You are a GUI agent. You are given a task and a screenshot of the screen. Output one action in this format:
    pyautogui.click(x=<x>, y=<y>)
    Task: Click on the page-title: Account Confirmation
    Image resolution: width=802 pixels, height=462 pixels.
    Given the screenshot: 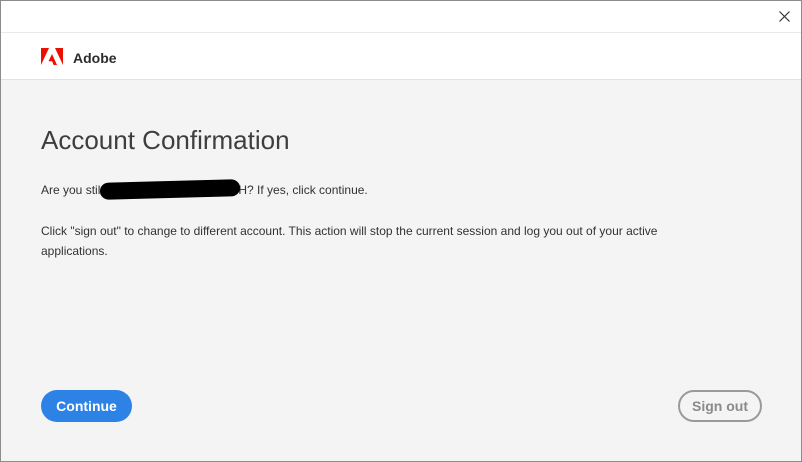 What is the action you would take?
    pyautogui.click(x=165, y=140)
    